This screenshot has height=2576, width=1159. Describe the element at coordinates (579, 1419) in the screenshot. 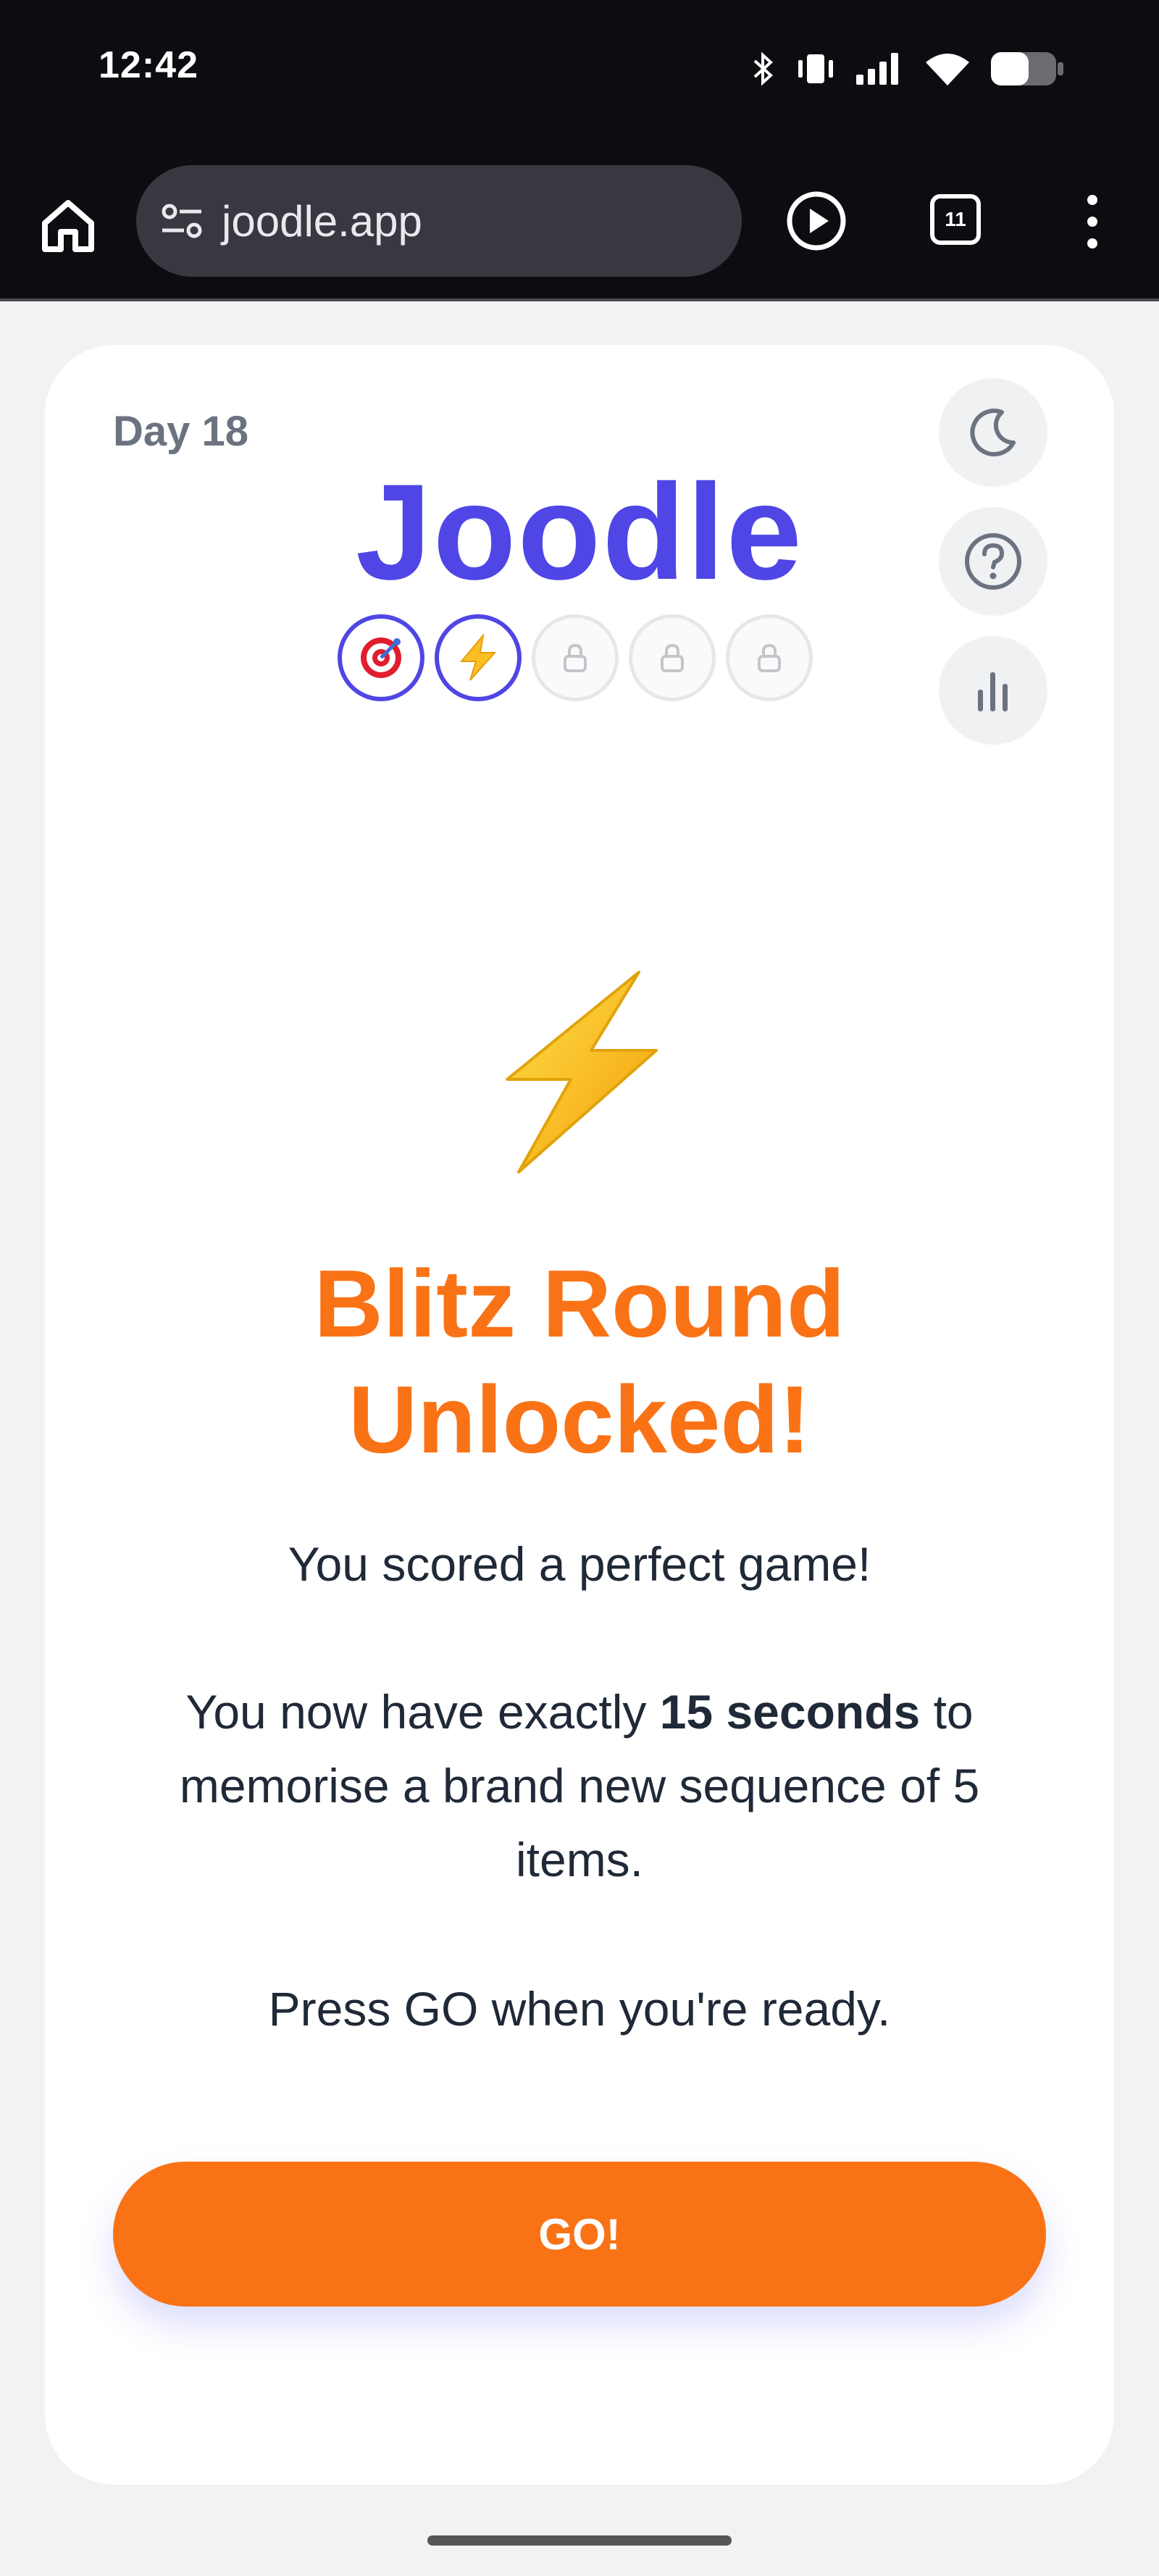

I see `headline-line: Unlocked!` at that location.